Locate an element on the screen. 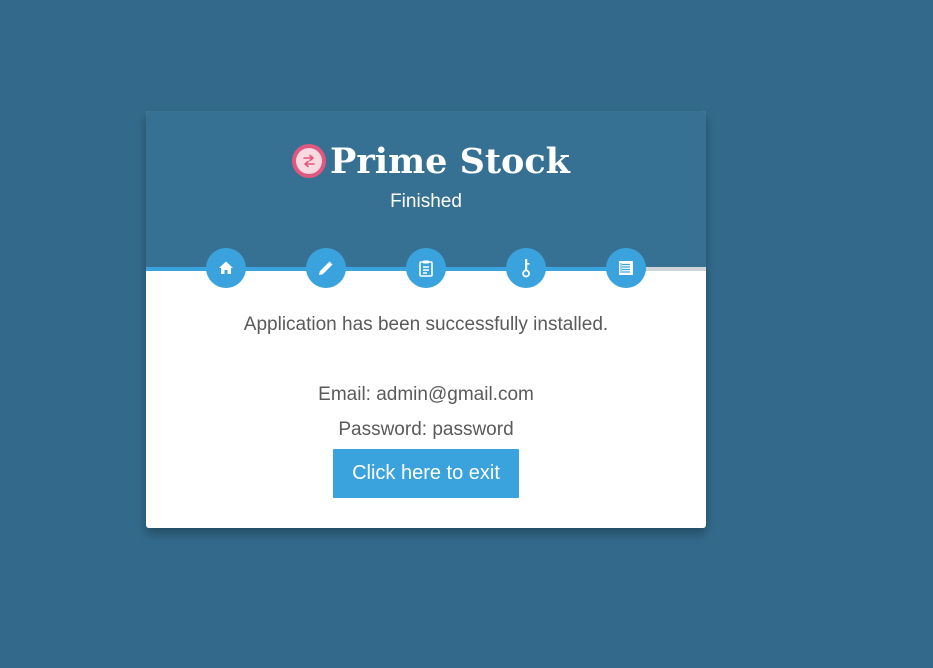  pencil-icon is located at coordinates (326, 268).